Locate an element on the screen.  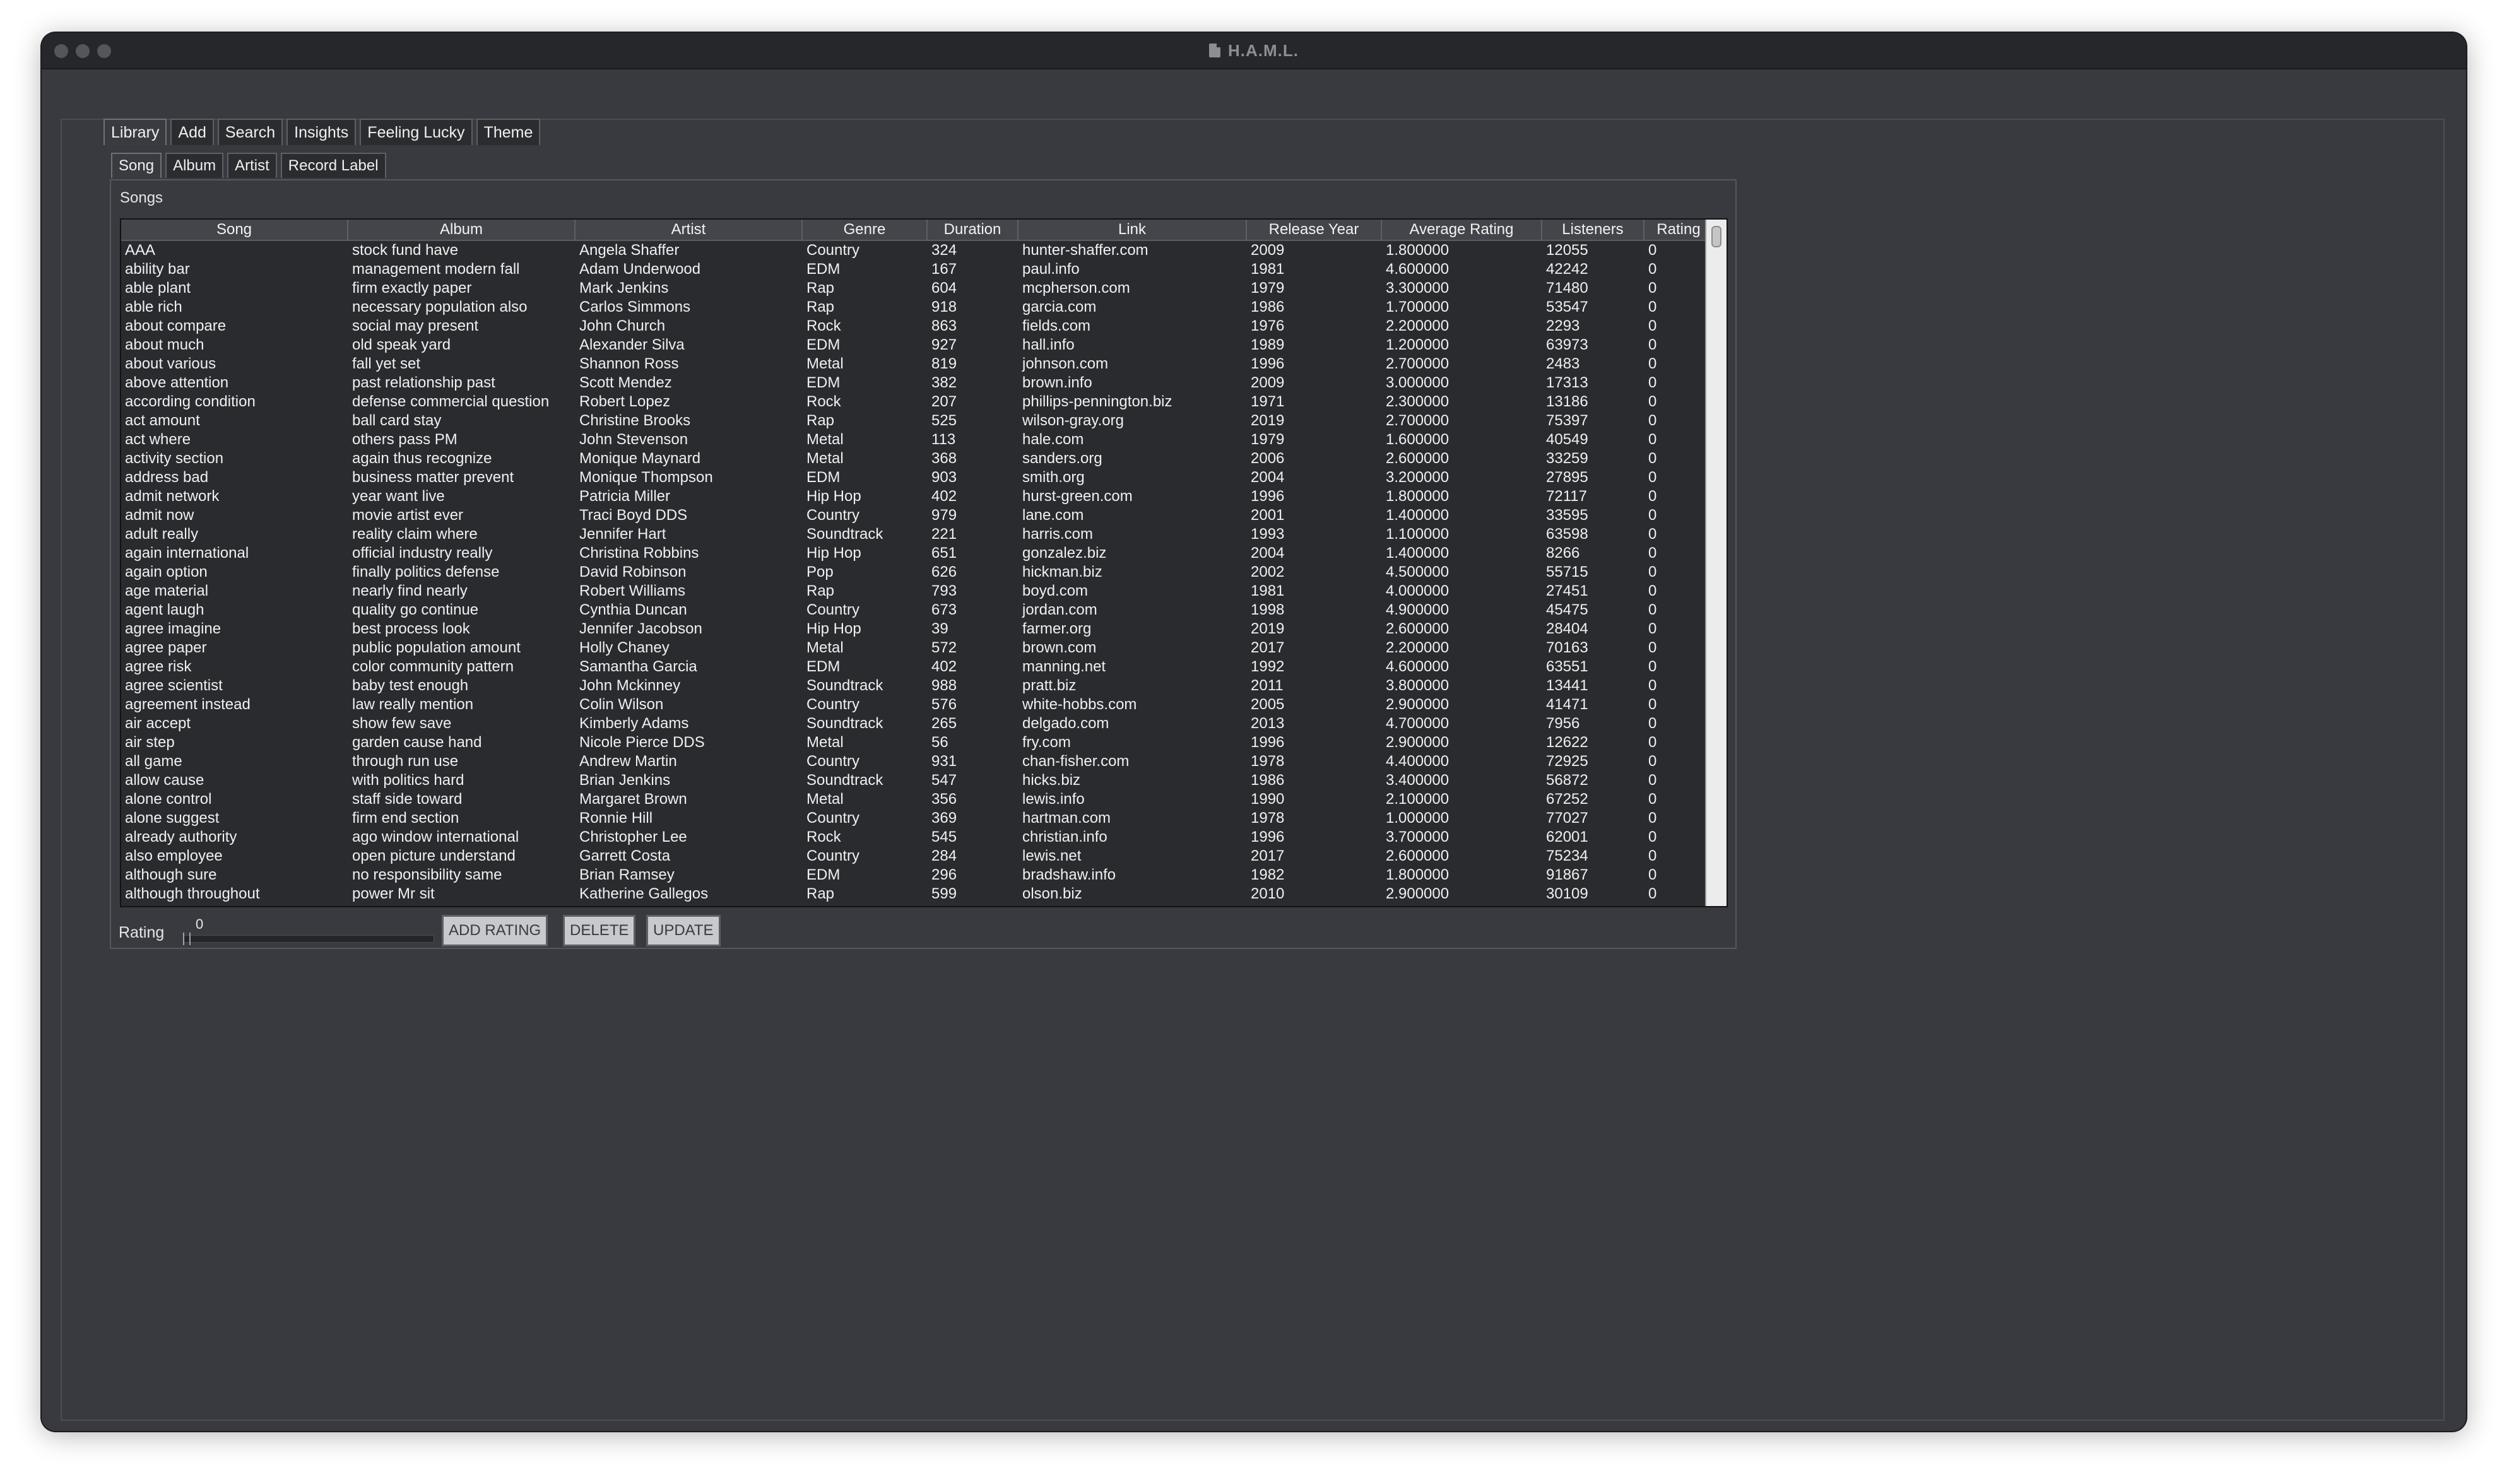
column-header: Rating is located at coordinates (1679, 230).